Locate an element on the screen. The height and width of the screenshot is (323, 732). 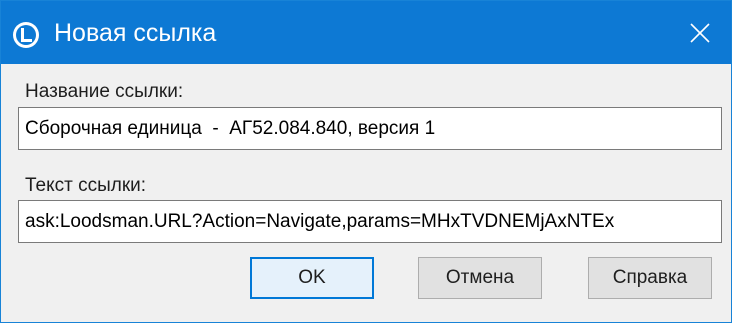
link-name-label: Название ссылки: is located at coordinates (104, 91).